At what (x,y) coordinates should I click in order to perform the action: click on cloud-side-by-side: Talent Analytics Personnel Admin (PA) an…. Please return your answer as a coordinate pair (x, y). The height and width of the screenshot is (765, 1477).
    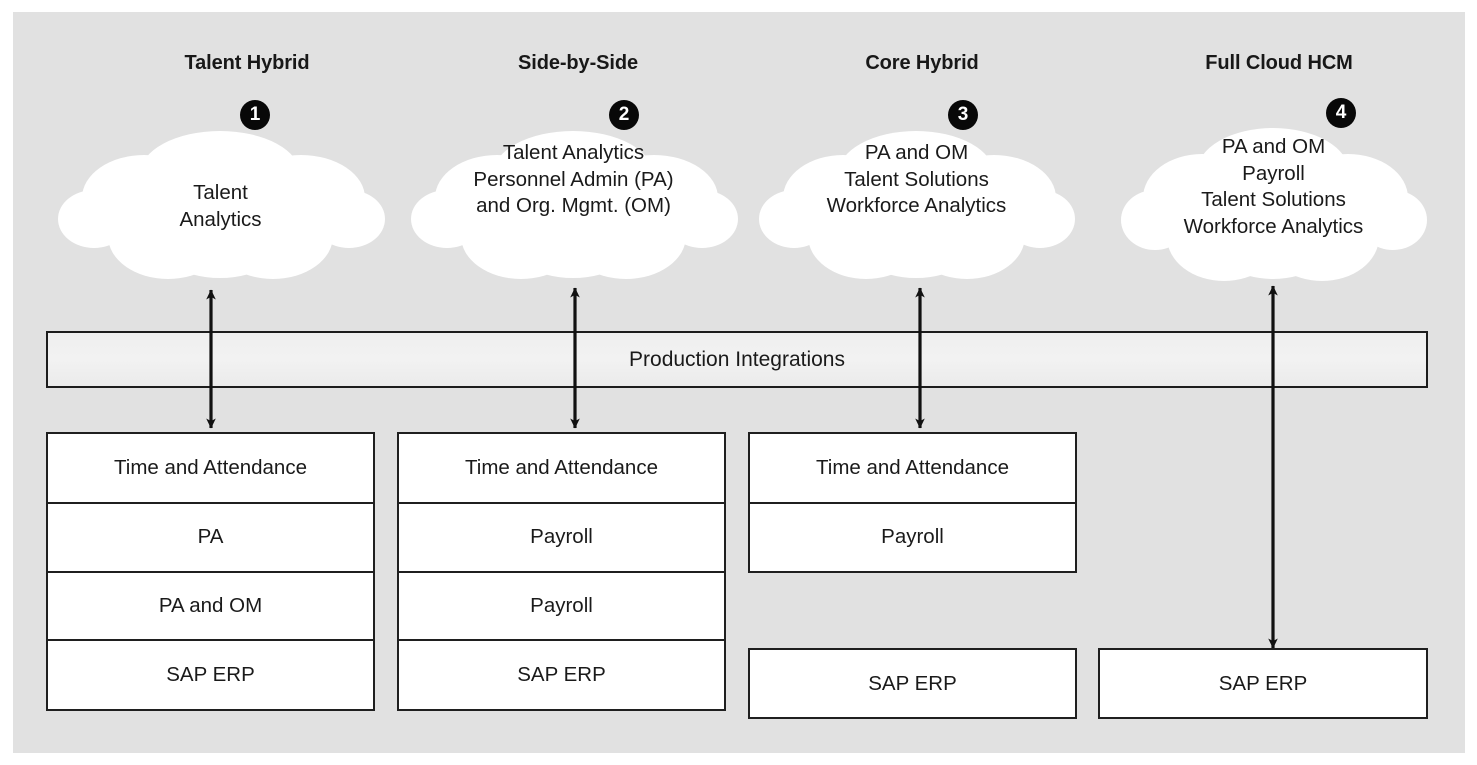
    Looking at the image, I should click on (574, 202).